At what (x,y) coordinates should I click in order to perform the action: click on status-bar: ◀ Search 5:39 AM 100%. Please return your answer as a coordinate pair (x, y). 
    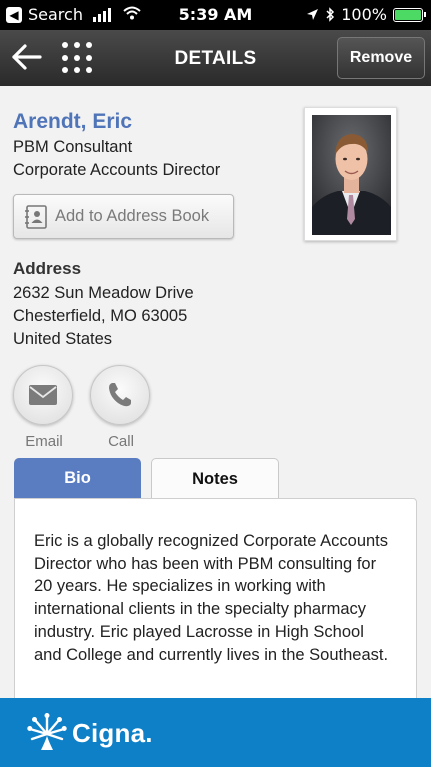
    Looking at the image, I should click on (215, 15).